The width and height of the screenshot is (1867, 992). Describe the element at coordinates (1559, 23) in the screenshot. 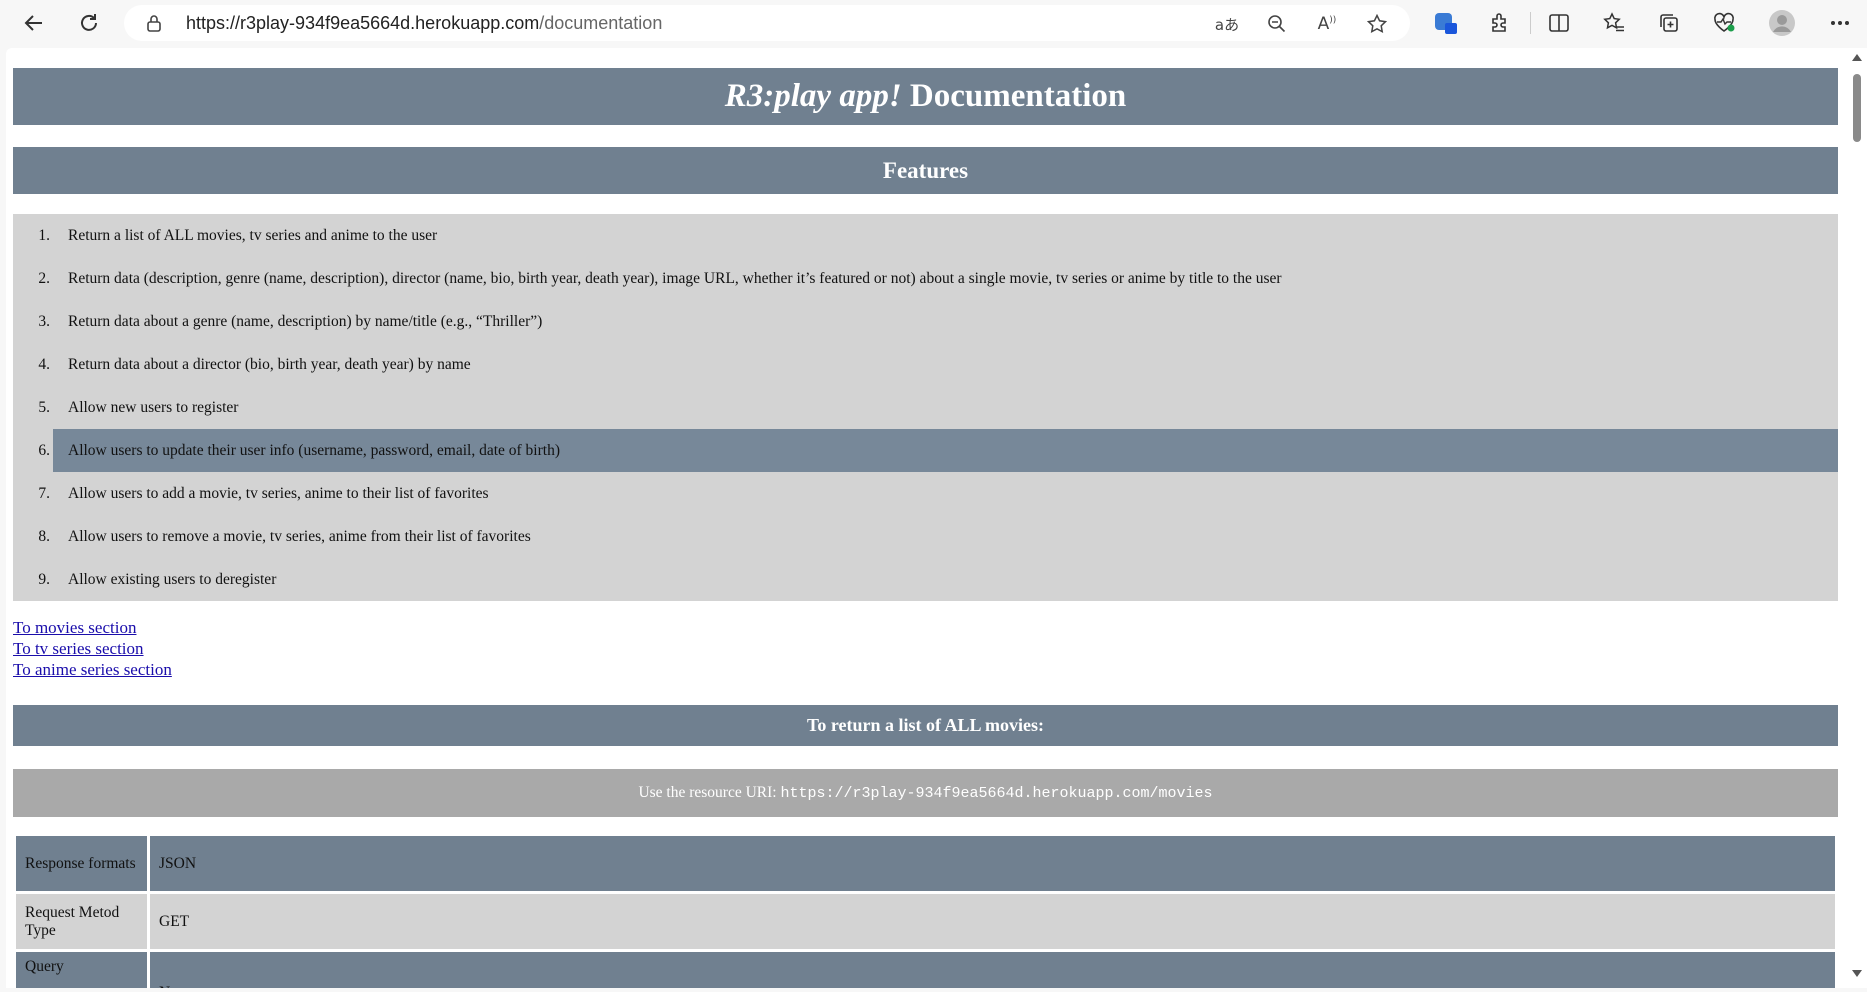

I see `split-screen-icon` at that location.